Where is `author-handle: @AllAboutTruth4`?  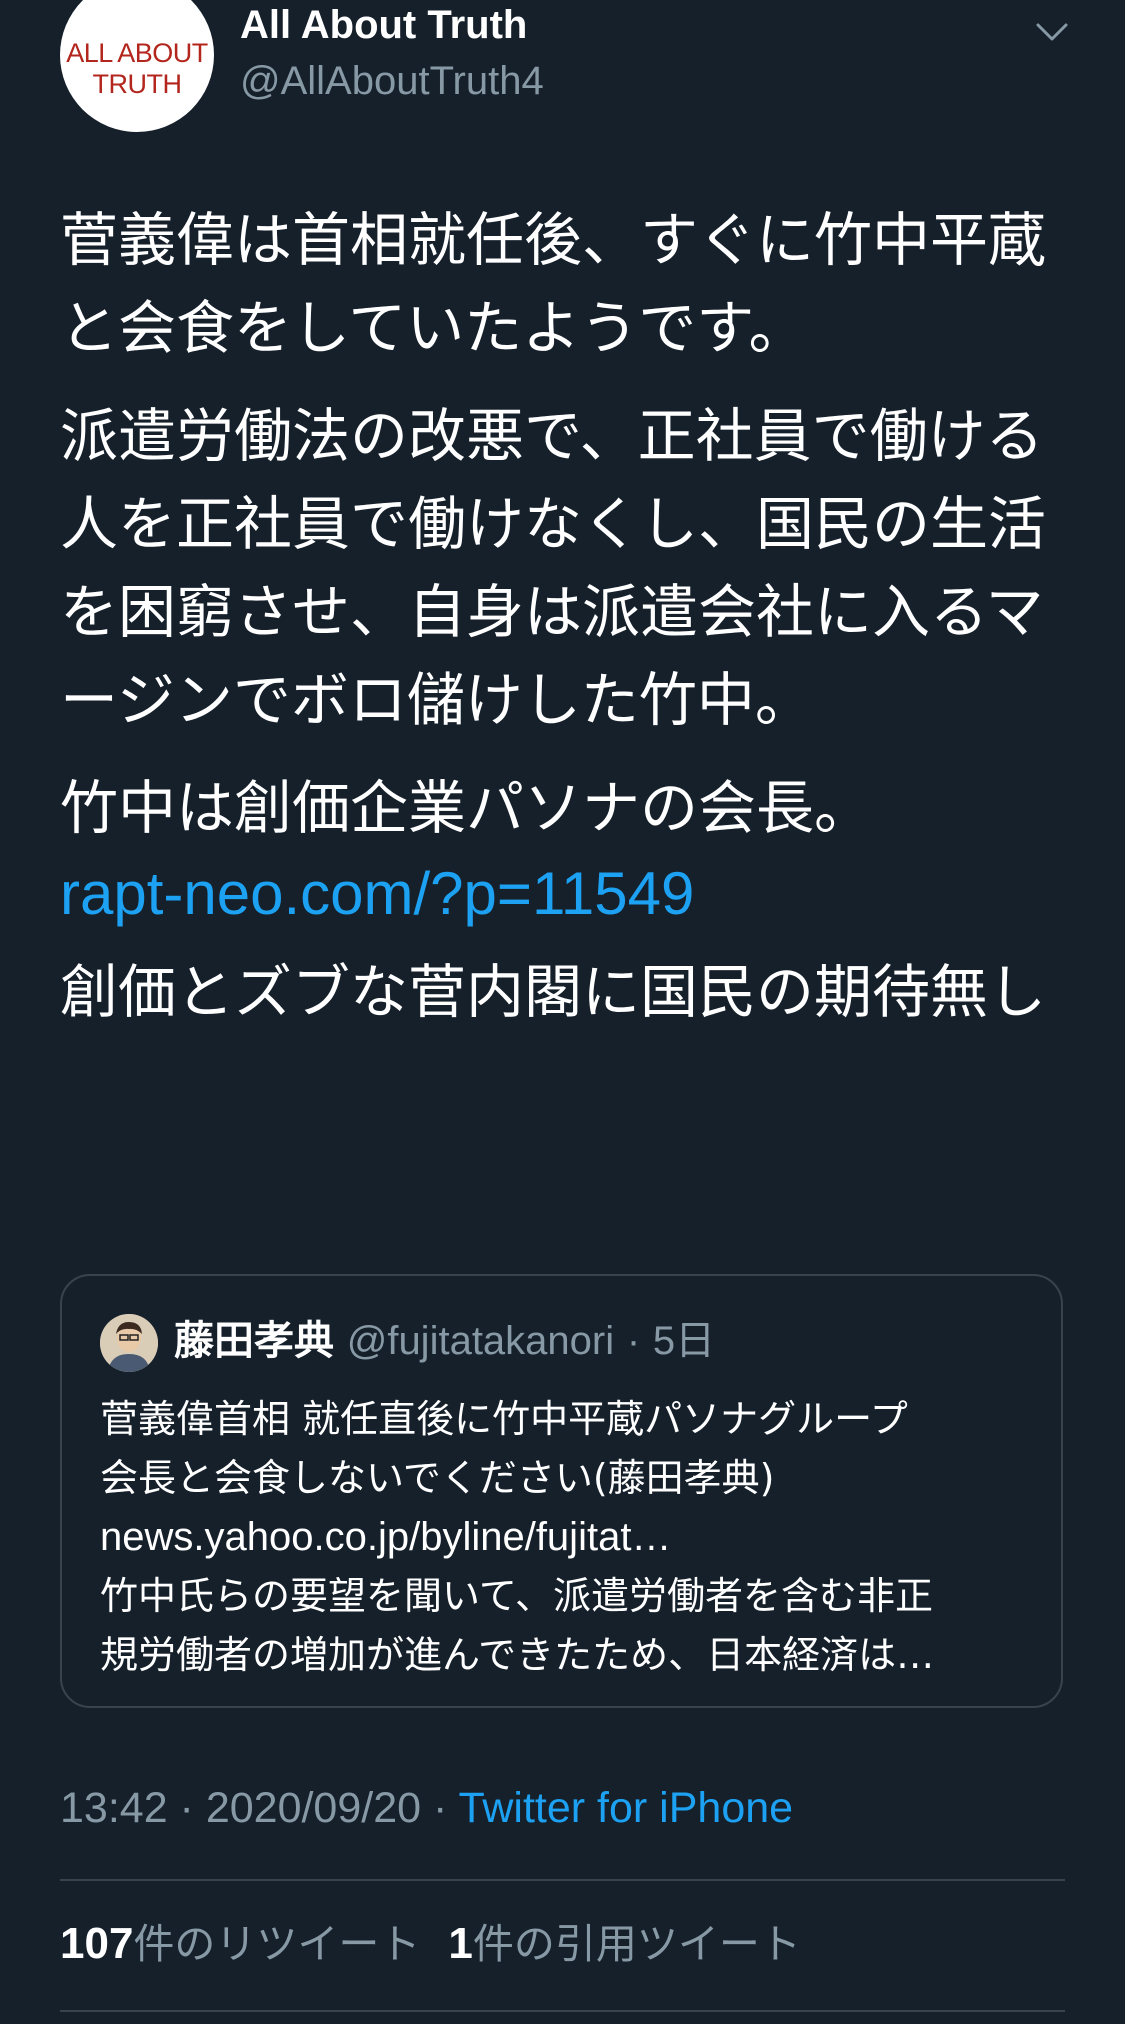
author-handle: @AllAboutTruth4 is located at coordinates (392, 81).